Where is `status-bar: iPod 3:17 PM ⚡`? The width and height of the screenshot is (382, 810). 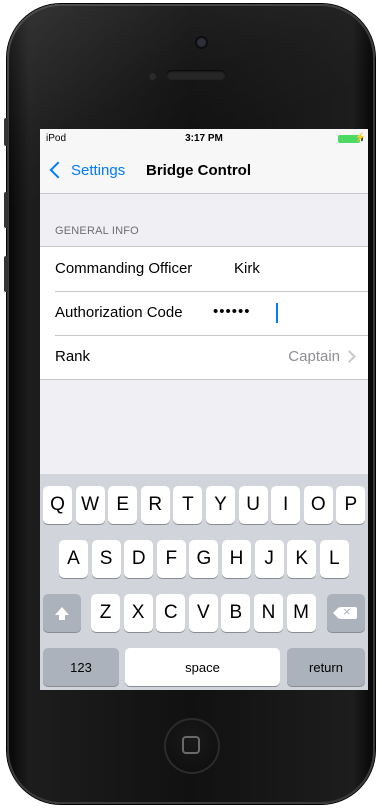
status-bar: iPod 3:17 PM ⚡ is located at coordinates (204, 139).